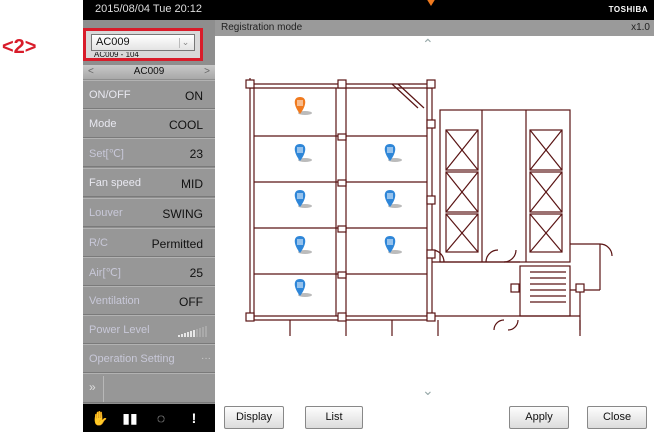  I want to click on scroll-down-icon: ⌄, so click(428, 390).